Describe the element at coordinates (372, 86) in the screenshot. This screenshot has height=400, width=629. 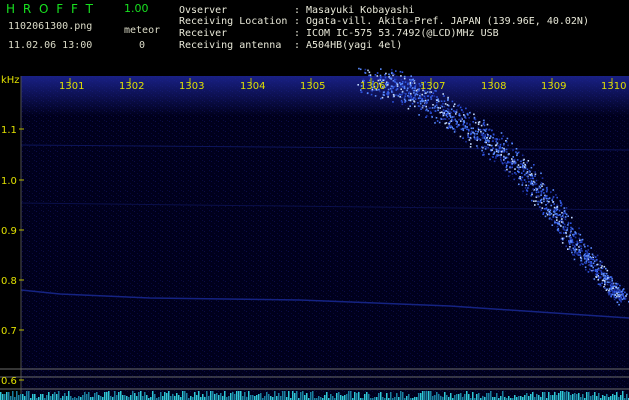
I see `time-tick-label: 1306` at that location.